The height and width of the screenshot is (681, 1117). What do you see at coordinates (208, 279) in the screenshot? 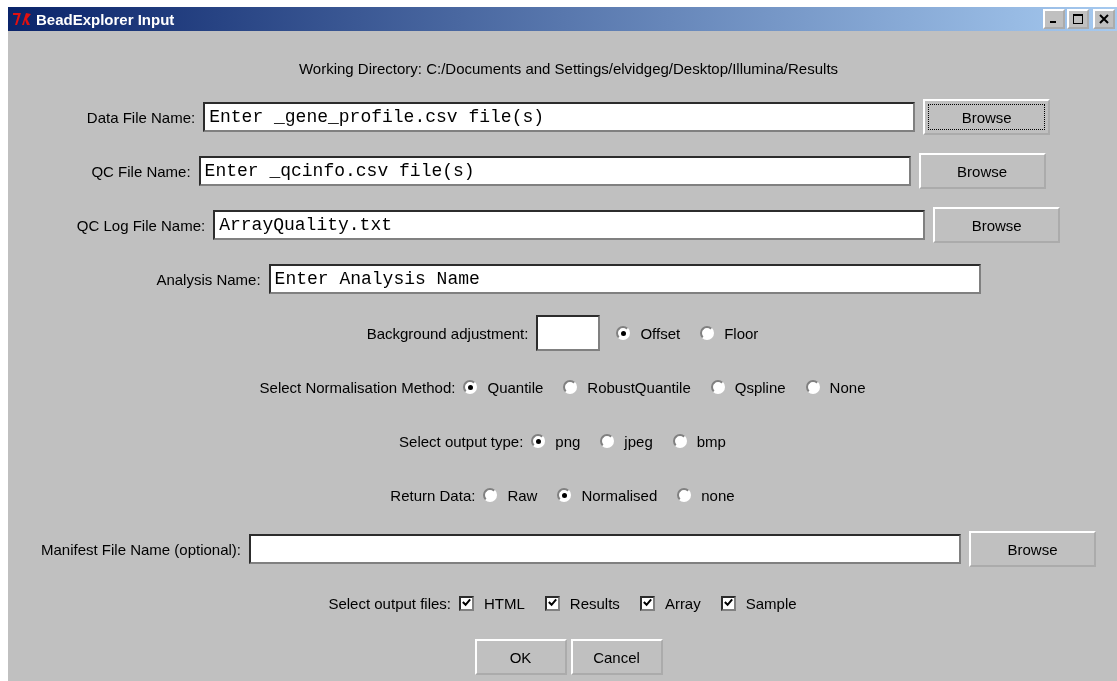
I see `field-label: Analysis Name:` at bounding box center [208, 279].